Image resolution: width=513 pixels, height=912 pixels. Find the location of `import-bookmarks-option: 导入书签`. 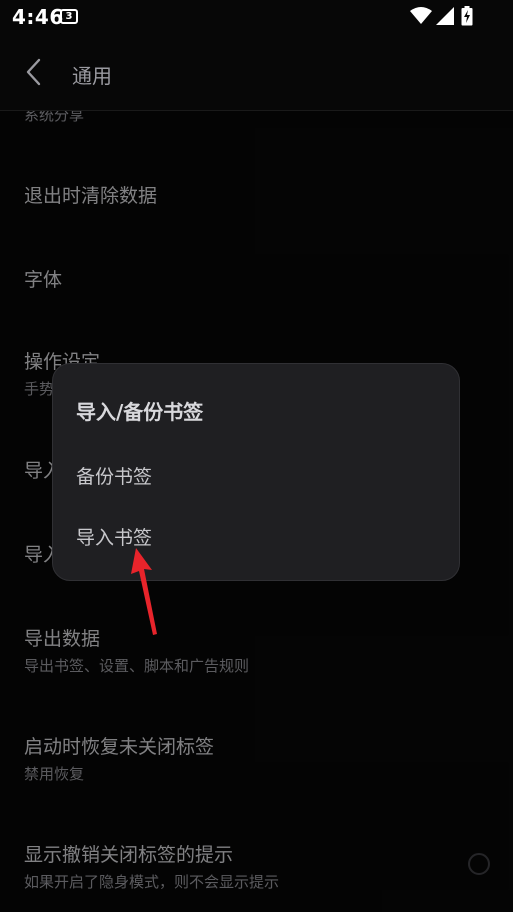

import-bookmarks-option: 导入书签 is located at coordinates (114, 536).